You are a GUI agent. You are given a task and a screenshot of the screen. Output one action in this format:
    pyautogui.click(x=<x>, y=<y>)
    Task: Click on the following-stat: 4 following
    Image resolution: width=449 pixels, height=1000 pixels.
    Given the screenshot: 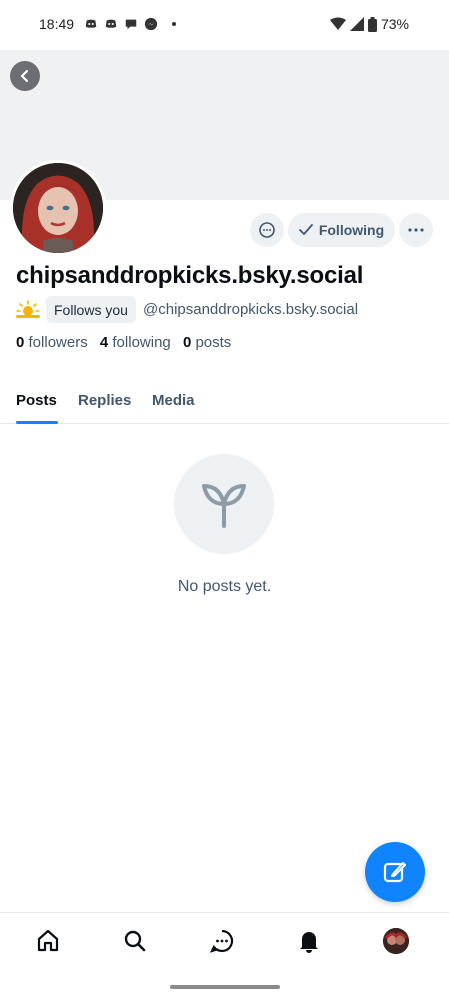 What is the action you would take?
    pyautogui.click(x=135, y=342)
    